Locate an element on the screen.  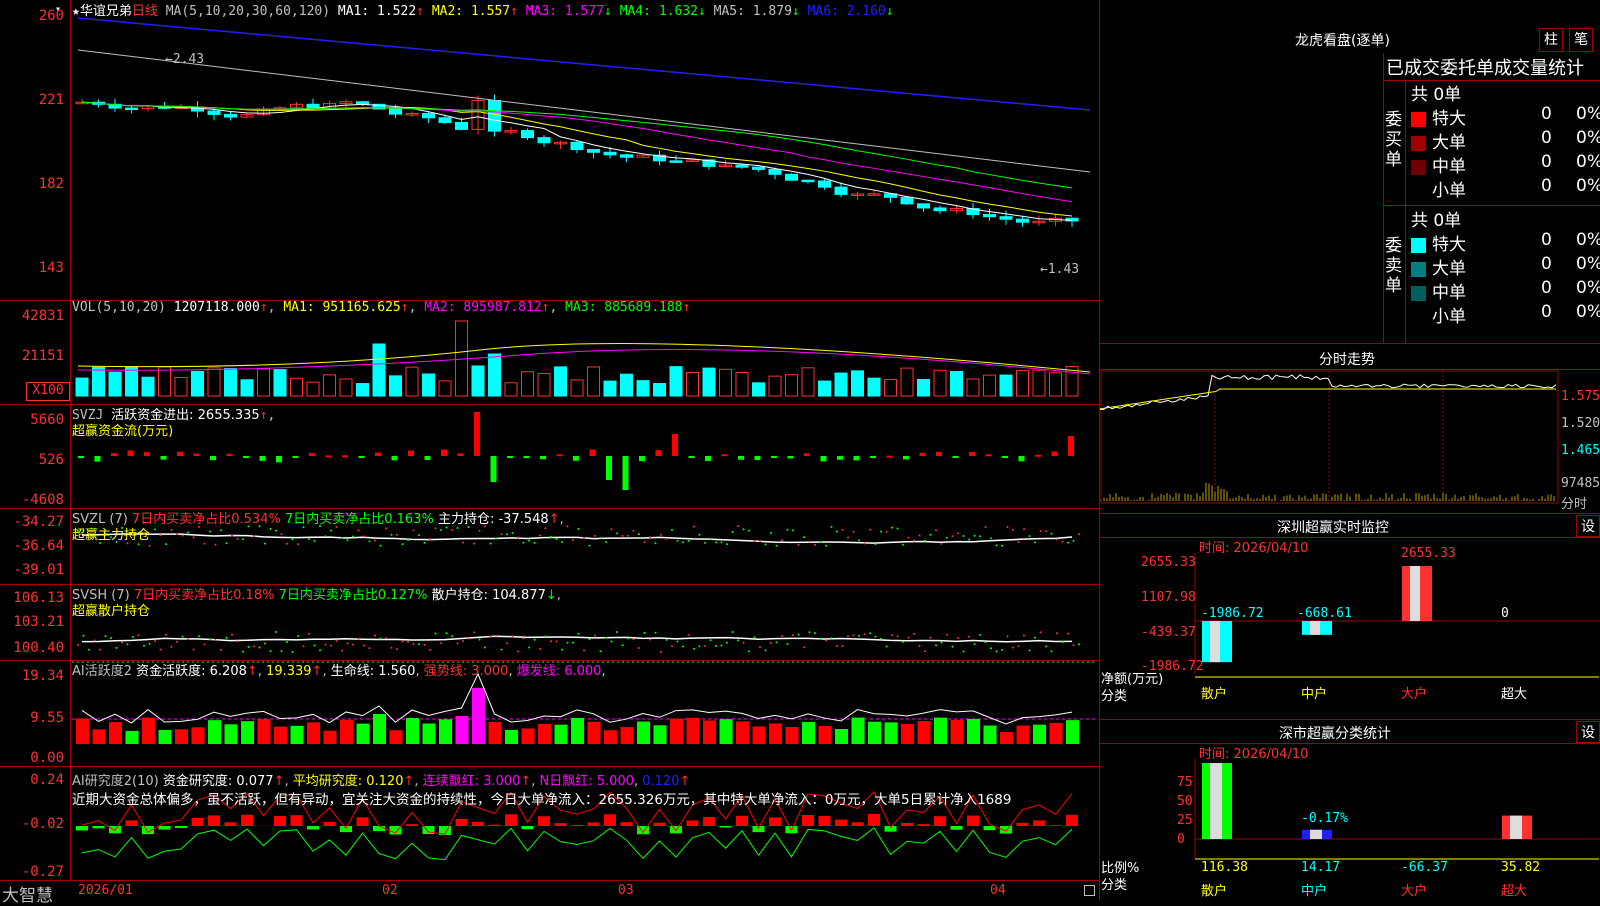
ma-value: MA3: 1.577 is located at coordinates (565, 11).